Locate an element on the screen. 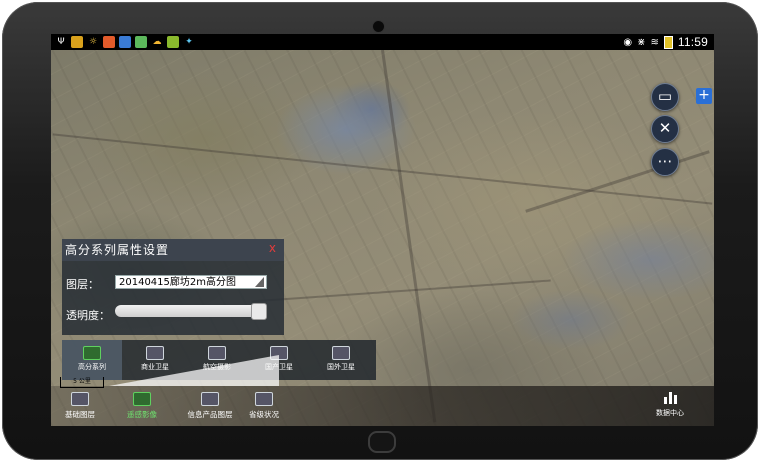 This screenshot has height=463, width=761. bottom-tab-bar: 基础图层 遥感影像 信息产品图层 省级状况 is located at coordinates (382, 406).